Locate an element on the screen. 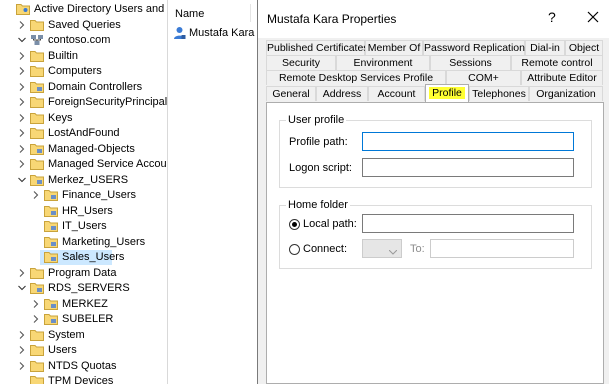 The width and height of the screenshot is (609, 384). results-pane: Name Mustafa Kara is located at coordinates (213, 192).